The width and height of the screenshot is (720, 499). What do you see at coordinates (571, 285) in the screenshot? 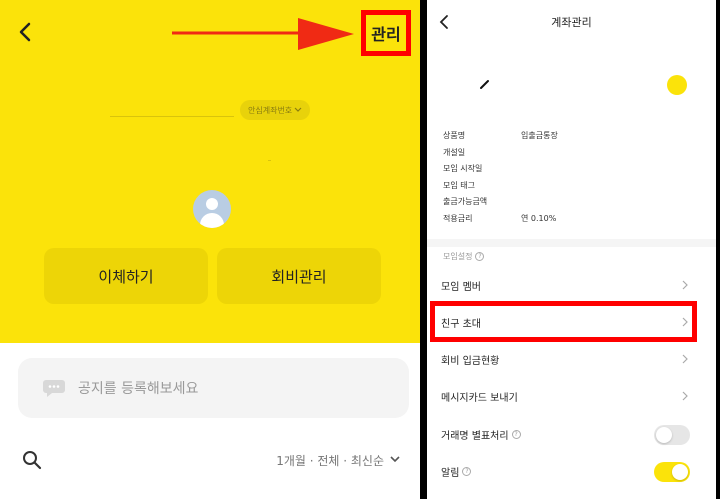
I see `menu-members: 모임 멤버` at bounding box center [571, 285].